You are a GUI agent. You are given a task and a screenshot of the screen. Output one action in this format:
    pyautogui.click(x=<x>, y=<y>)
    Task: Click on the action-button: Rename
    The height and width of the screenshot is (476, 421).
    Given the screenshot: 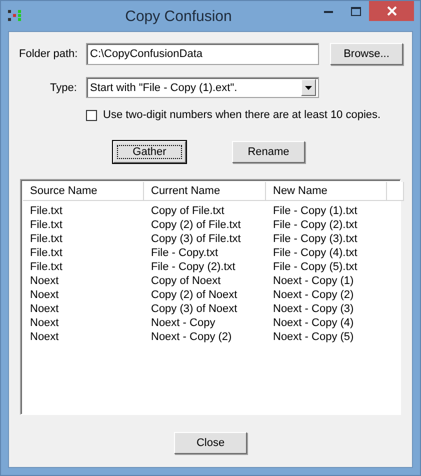 What is the action you would take?
    pyautogui.click(x=268, y=152)
    